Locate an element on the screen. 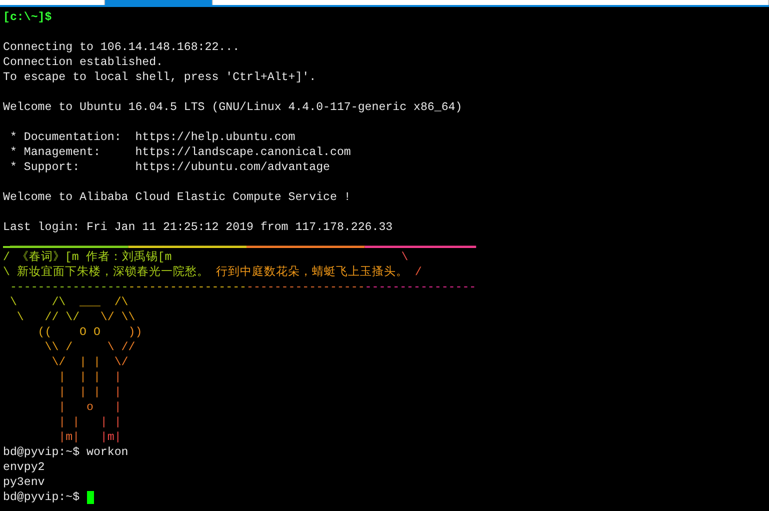 The width and height of the screenshot is (769, 511). terminal-line: To escape to local shell, press 'Ctrl+Alt+]'. is located at coordinates (159, 77).